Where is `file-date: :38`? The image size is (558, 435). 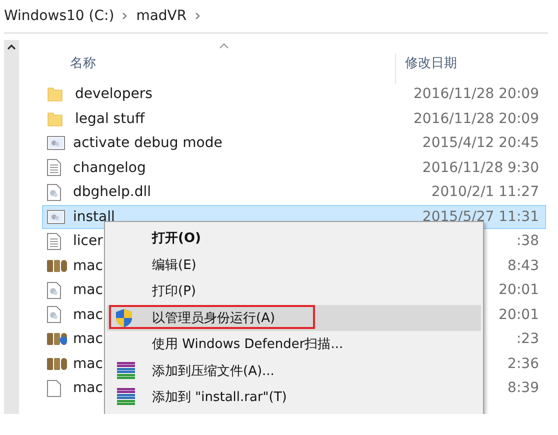
file-date: :38 is located at coordinates (527, 241).